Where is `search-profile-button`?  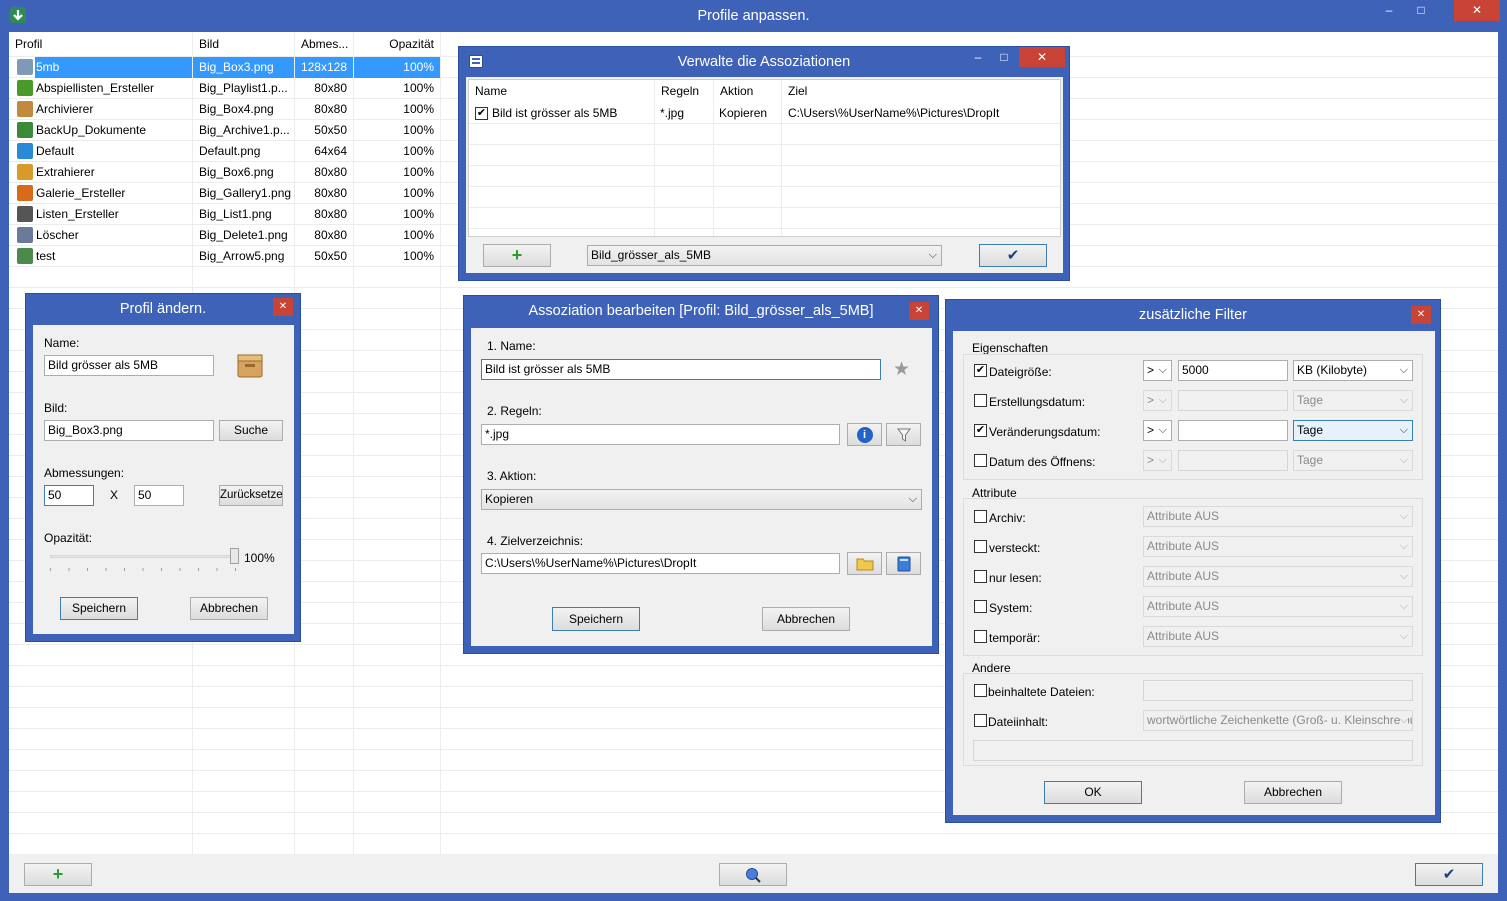
search-profile-button is located at coordinates (753, 874).